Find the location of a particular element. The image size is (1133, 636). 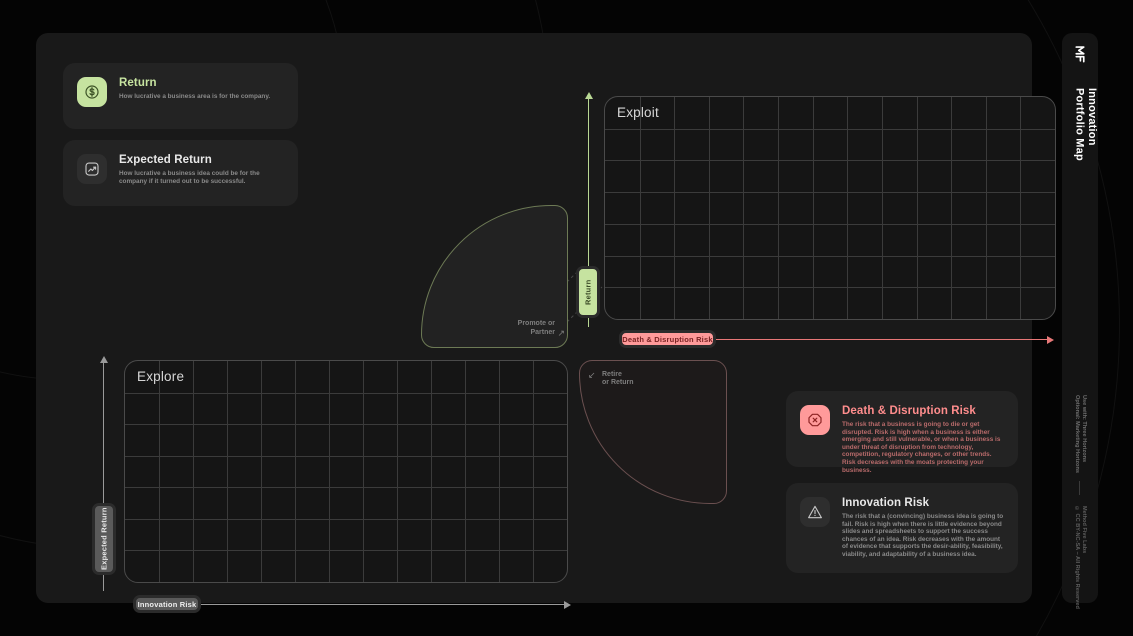

quadrant-retire-or-return: Retire or Return ↙ is located at coordinates (653, 432).